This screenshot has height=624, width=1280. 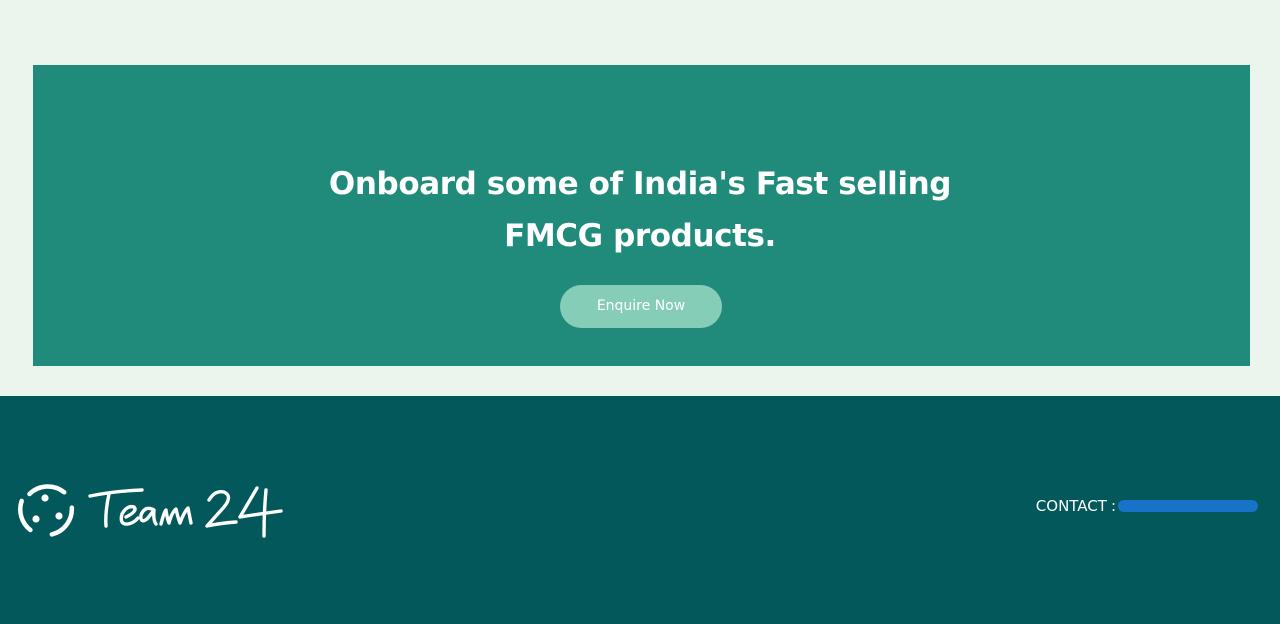 I want to click on ring-logo-icon, so click(x=46, y=510).